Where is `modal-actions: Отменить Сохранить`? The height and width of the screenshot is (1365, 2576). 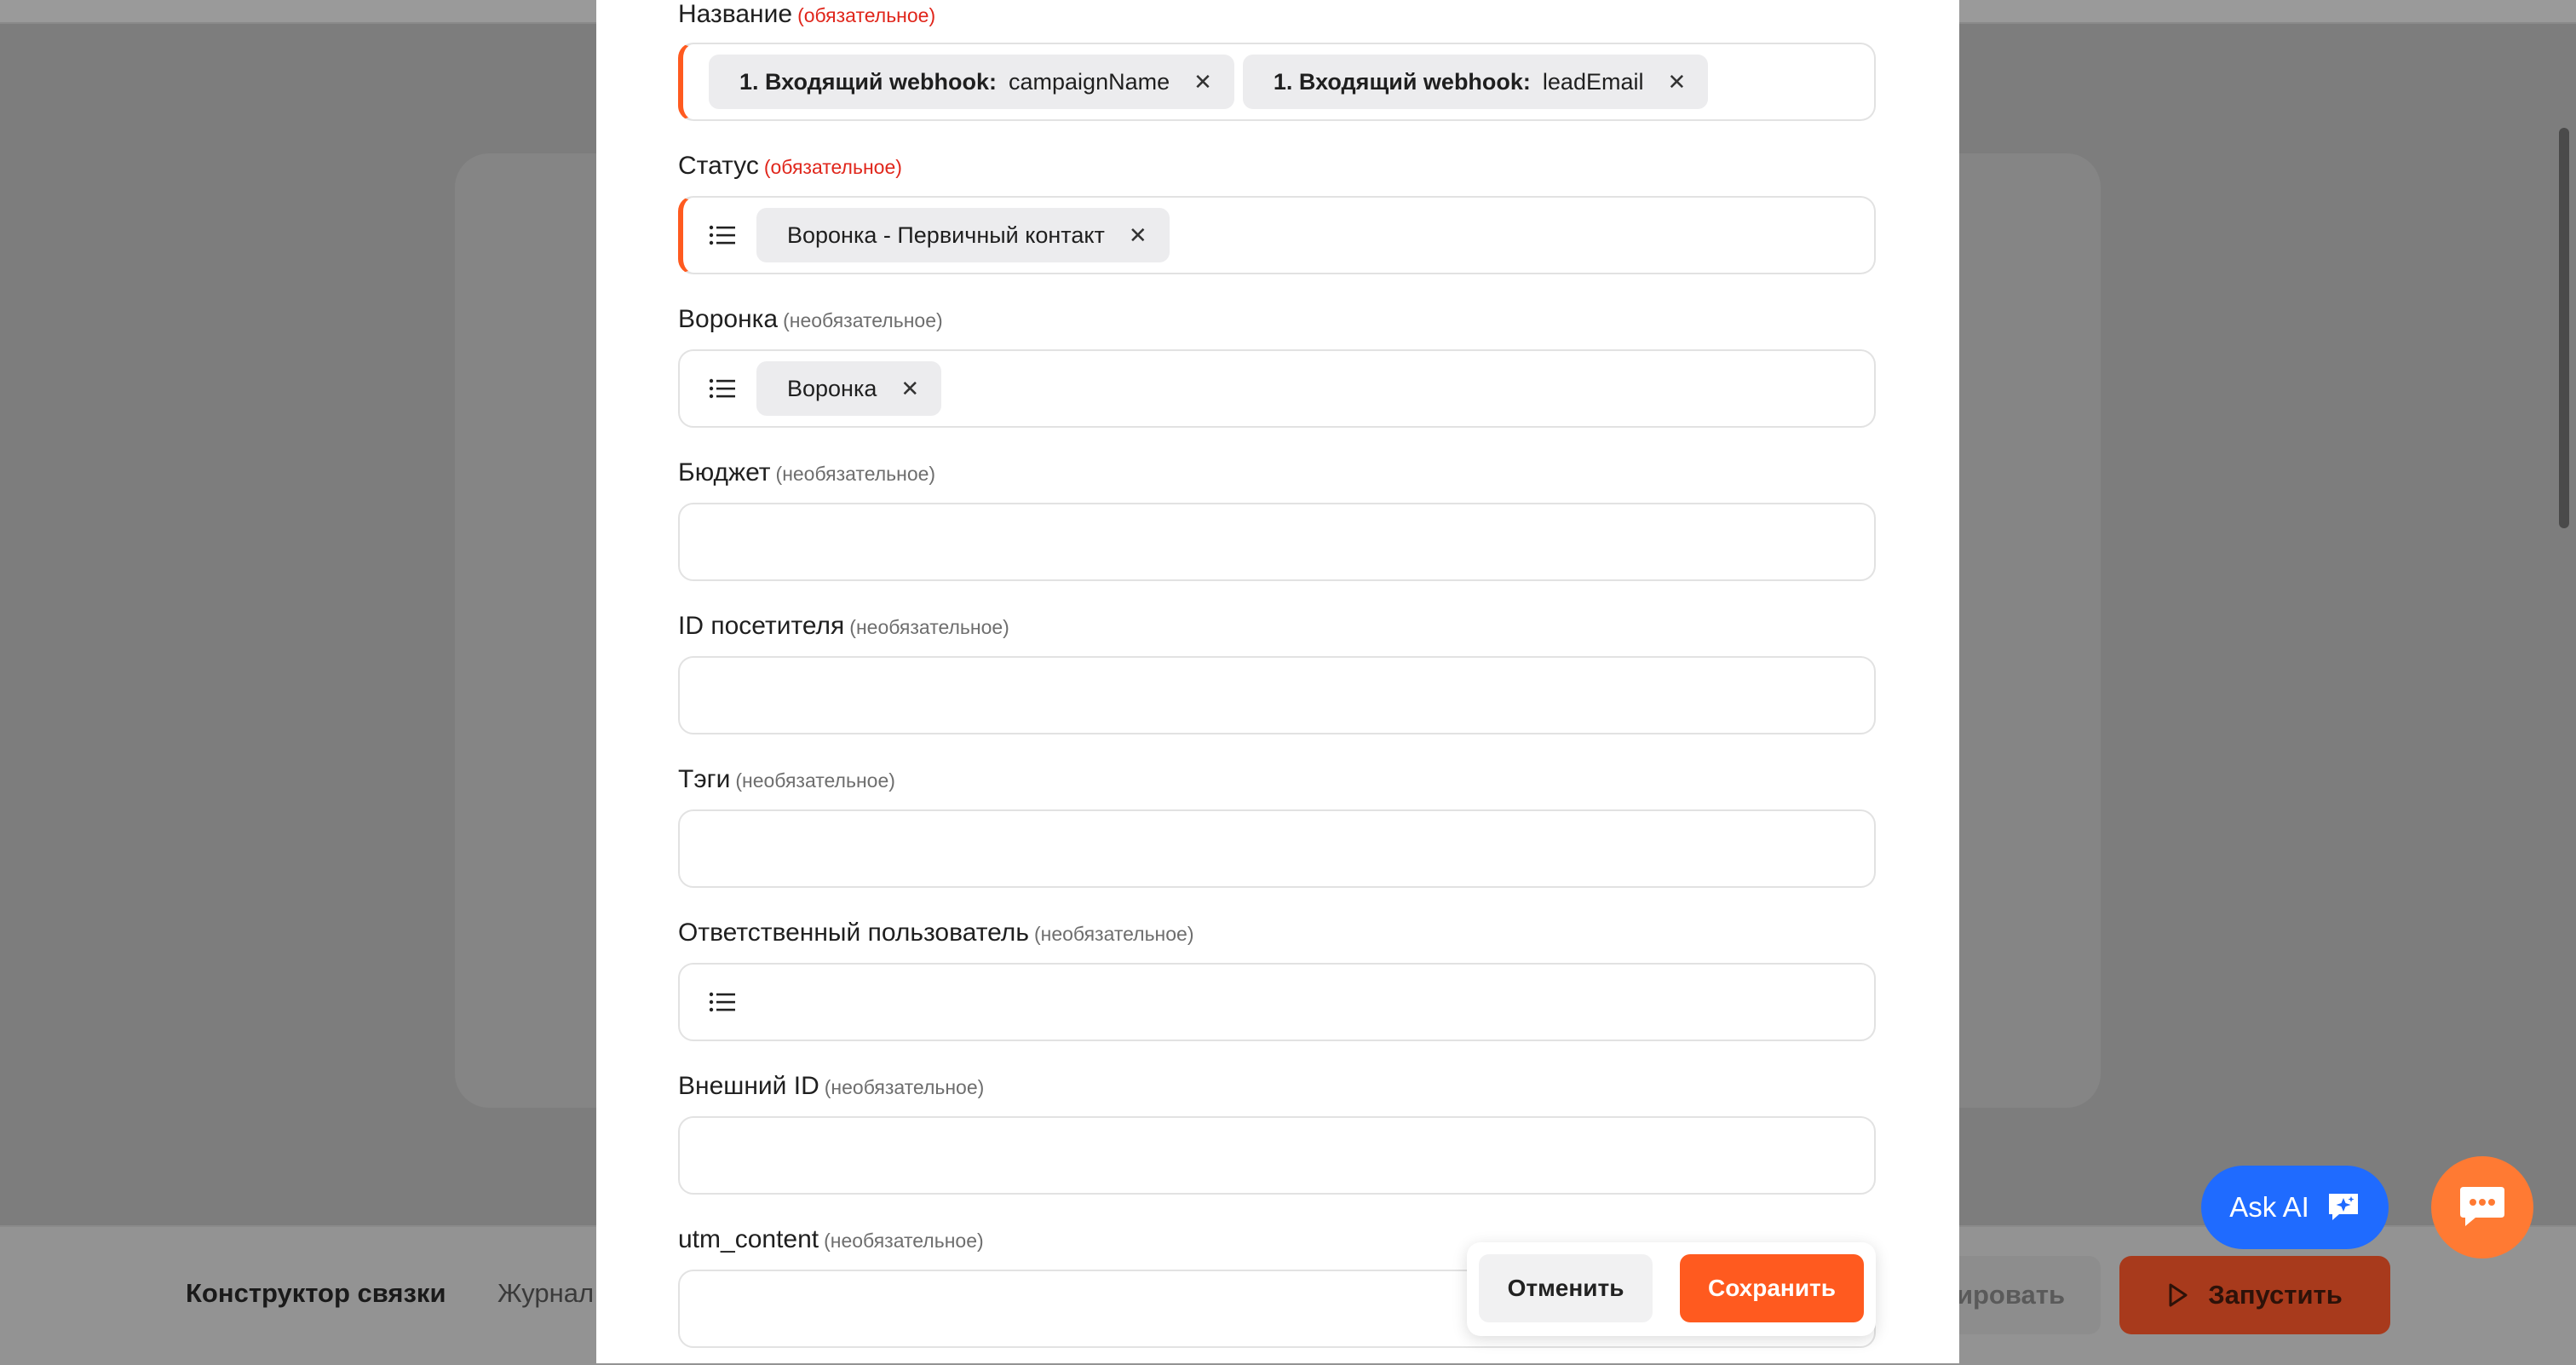 modal-actions: Отменить Сохранить is located at coordinates (1672, 1289).